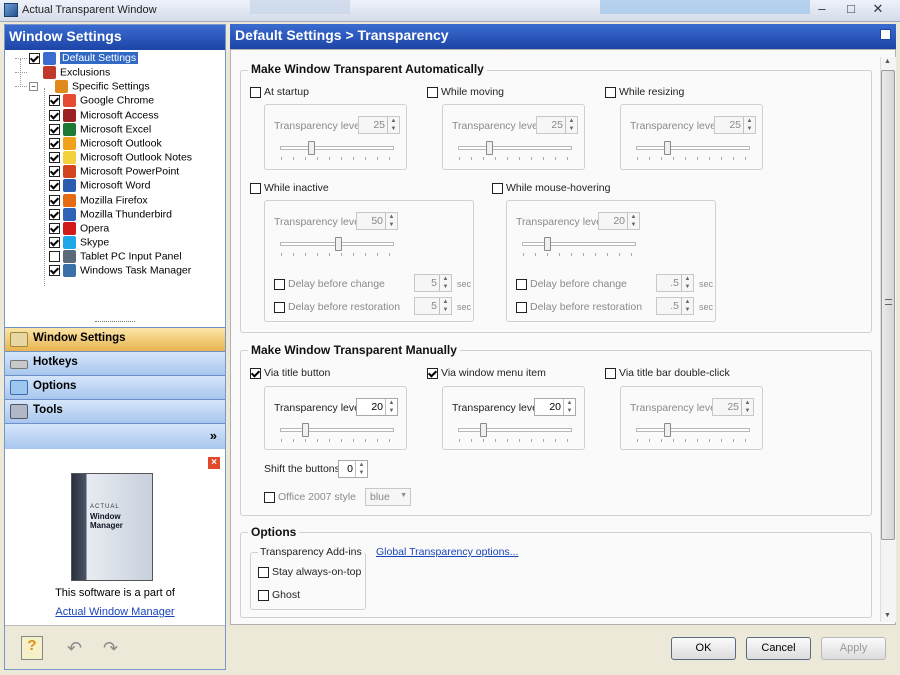 The image size is (900, 675). Describe the element at coordinates (557, 125) in the screenshot. I see `while-moving-level-spinner: 25 ▲ ▼` at that location.